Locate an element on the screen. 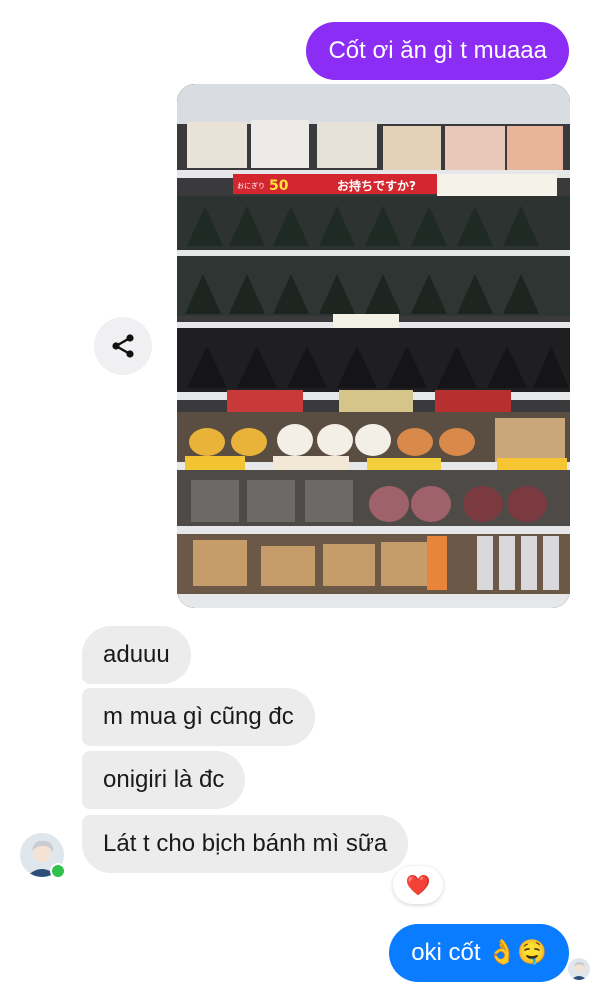  seen-avatar-illustration is located at coordinates (579, 969).